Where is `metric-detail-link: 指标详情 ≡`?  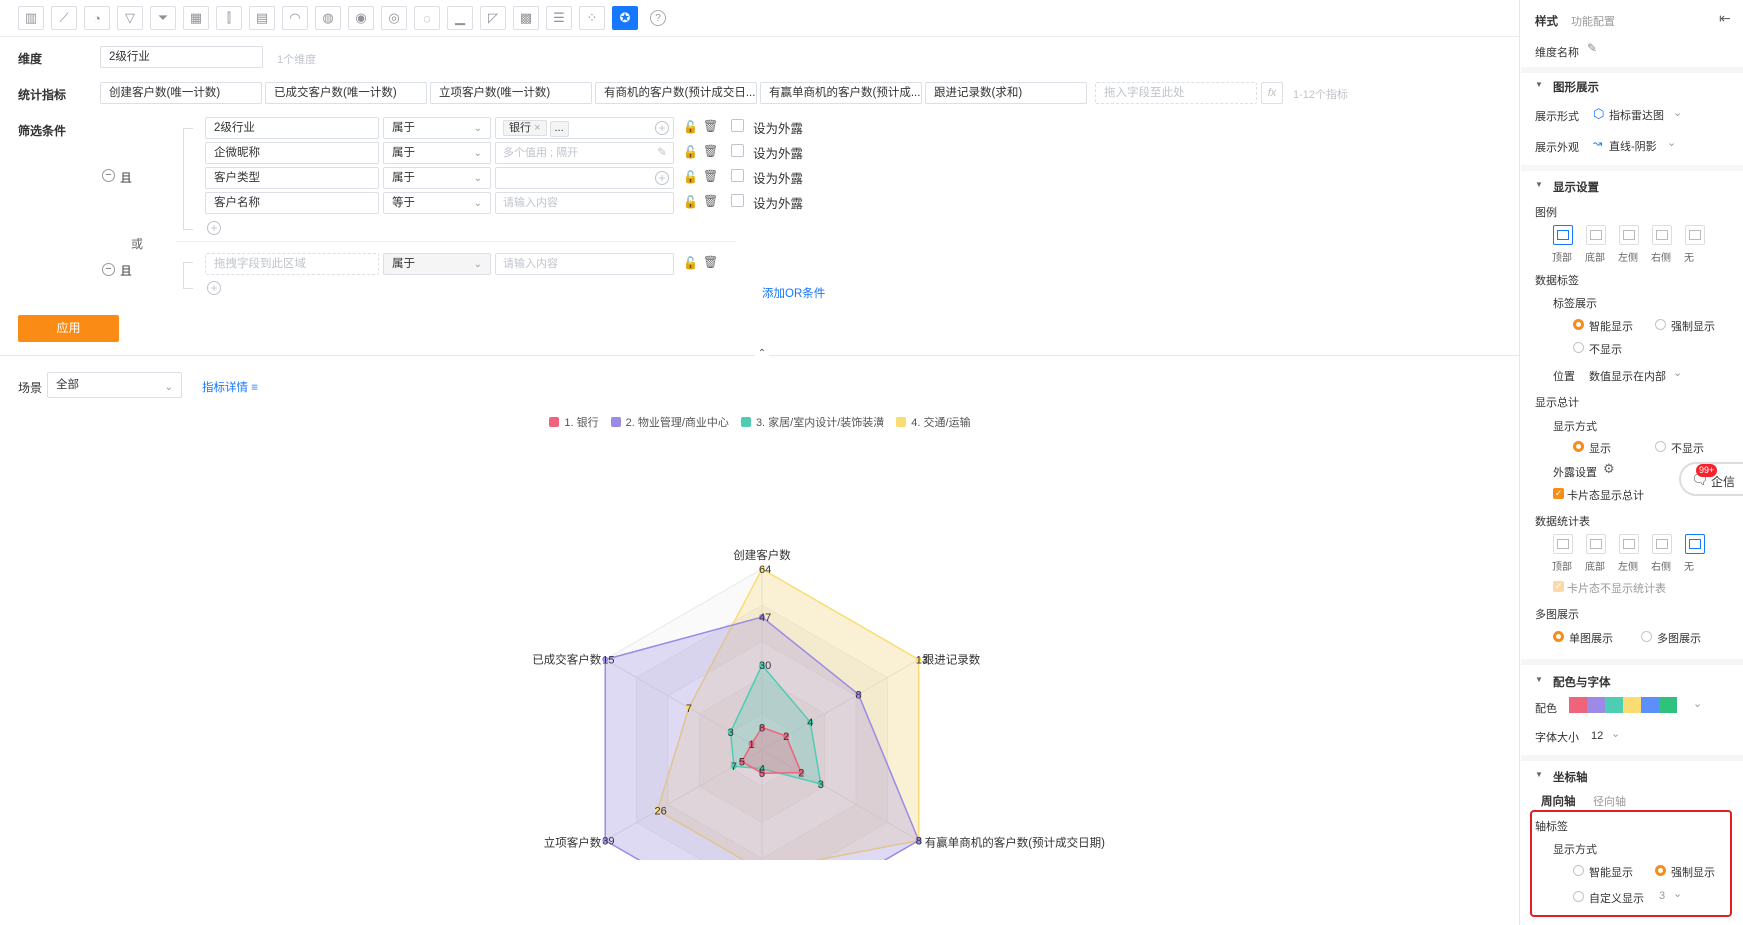 metric-detail-link: 指标详情 ≡ is located at coordinates (230, 387).